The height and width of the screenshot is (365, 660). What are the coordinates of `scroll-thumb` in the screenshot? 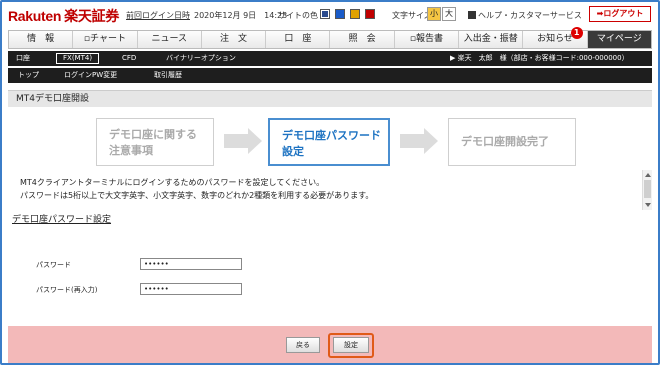 It's located at (647, 189).